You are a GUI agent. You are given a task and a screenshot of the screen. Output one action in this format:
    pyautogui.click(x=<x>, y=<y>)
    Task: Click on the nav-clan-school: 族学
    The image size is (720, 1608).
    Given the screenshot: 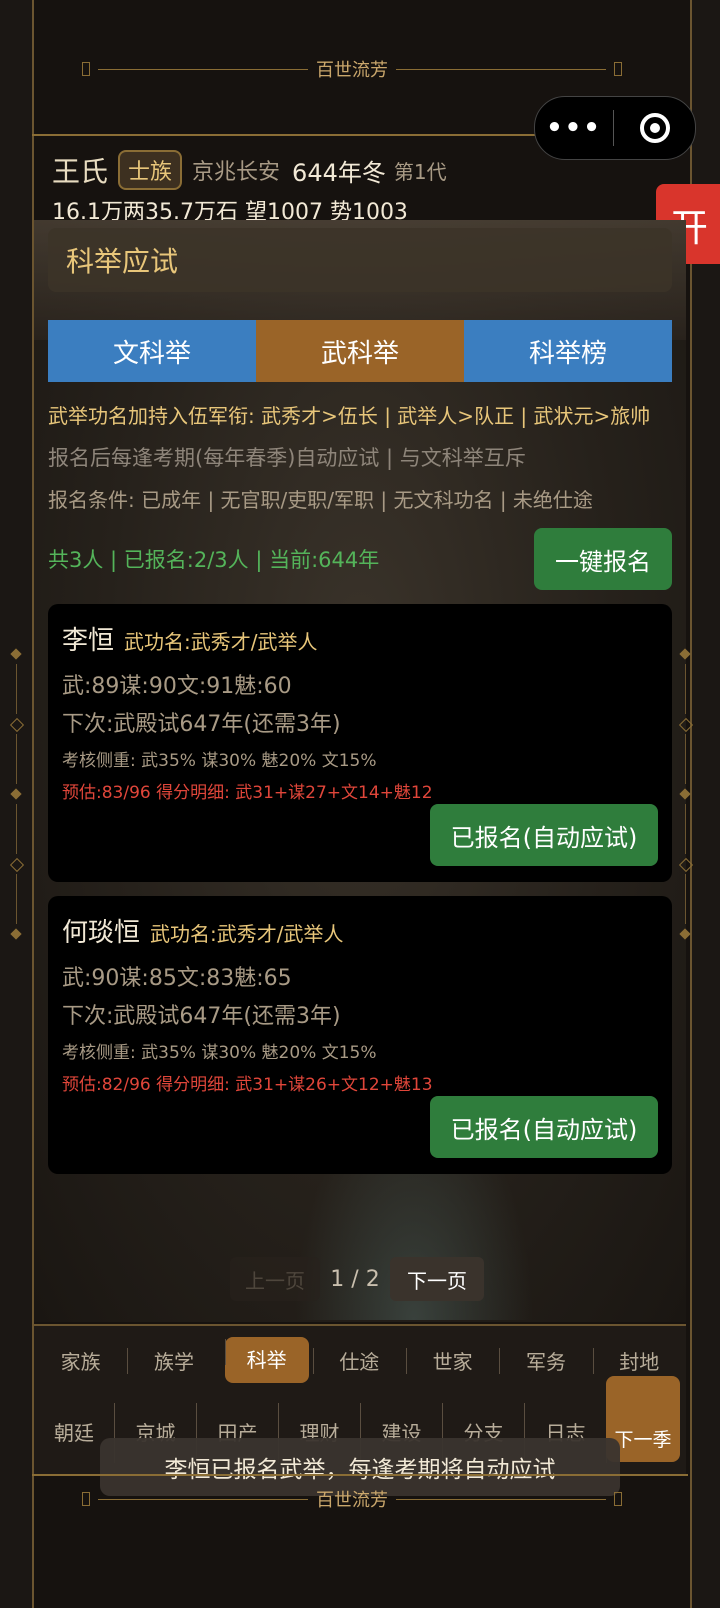 What is the action you would take?
    pyautogui.click(x=173, y=1360)
    